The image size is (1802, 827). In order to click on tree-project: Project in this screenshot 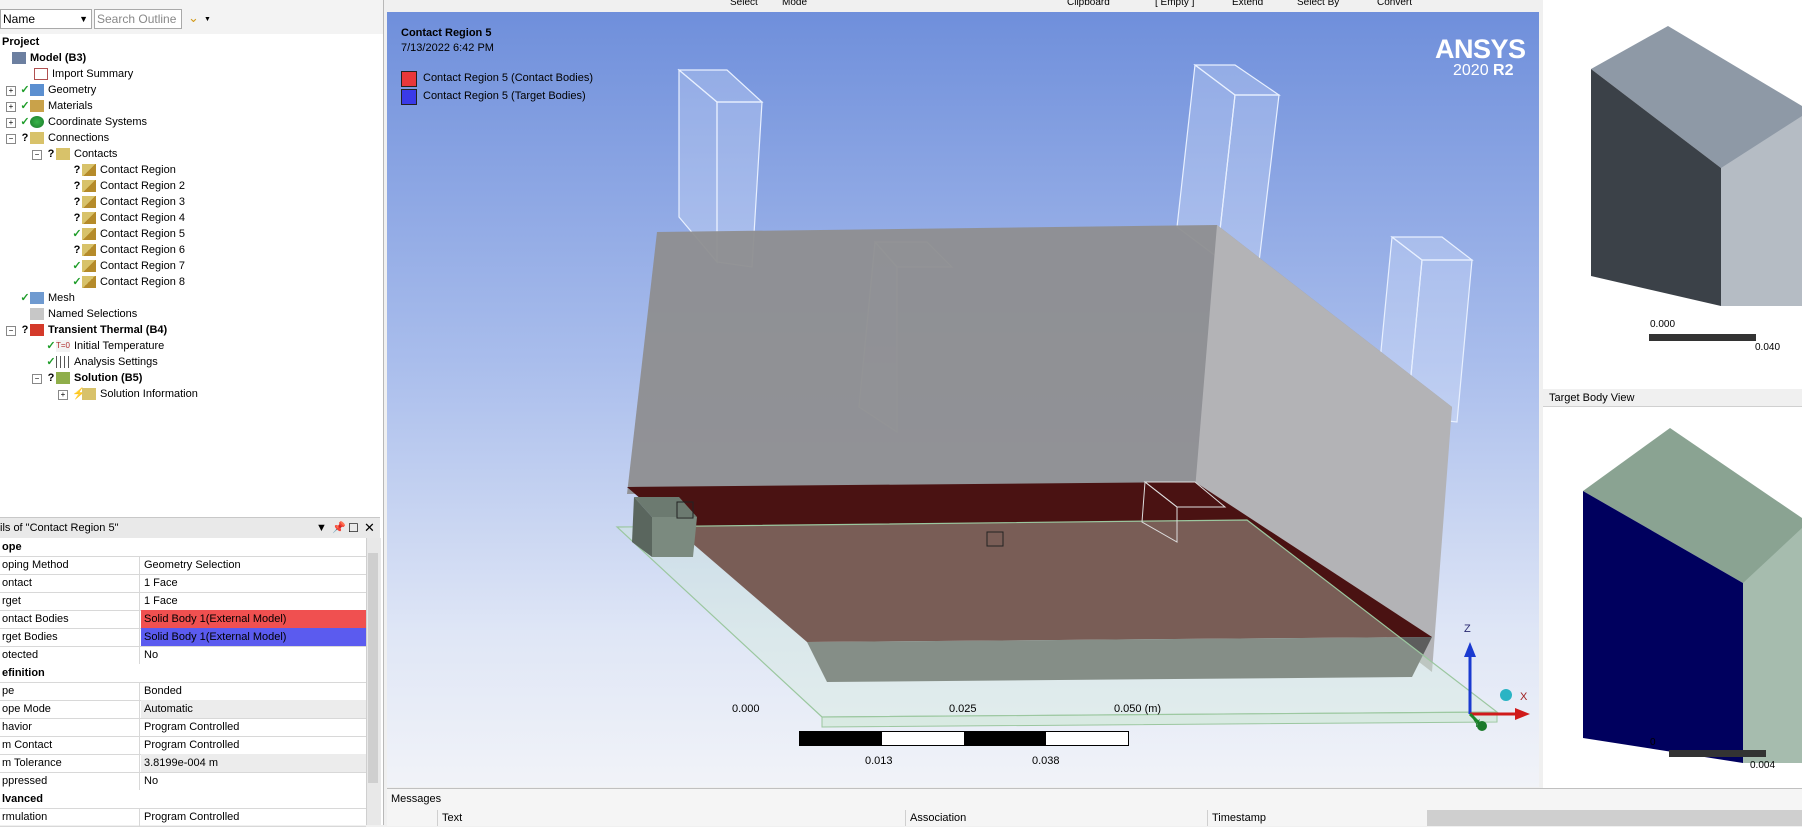, I will do `click(19, 42)`.